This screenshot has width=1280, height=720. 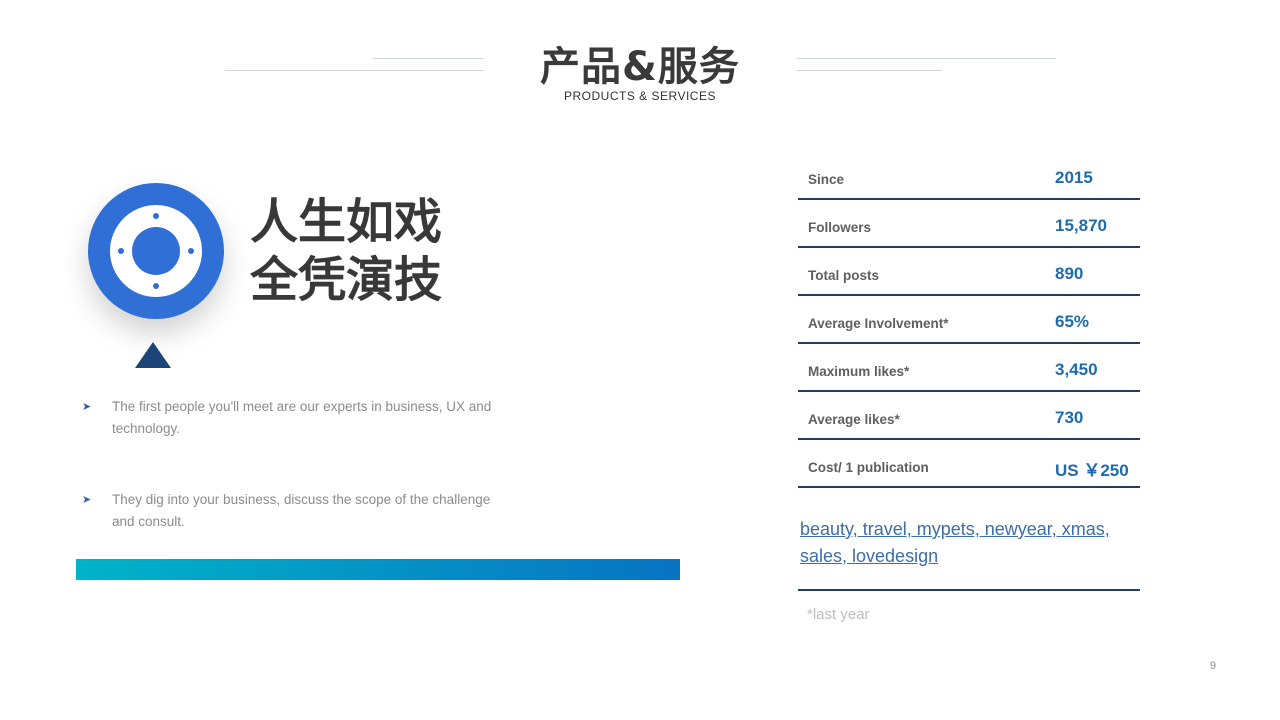 I want to click on stat-row-followers: Followers 15,870, so click(x=969, y=224).